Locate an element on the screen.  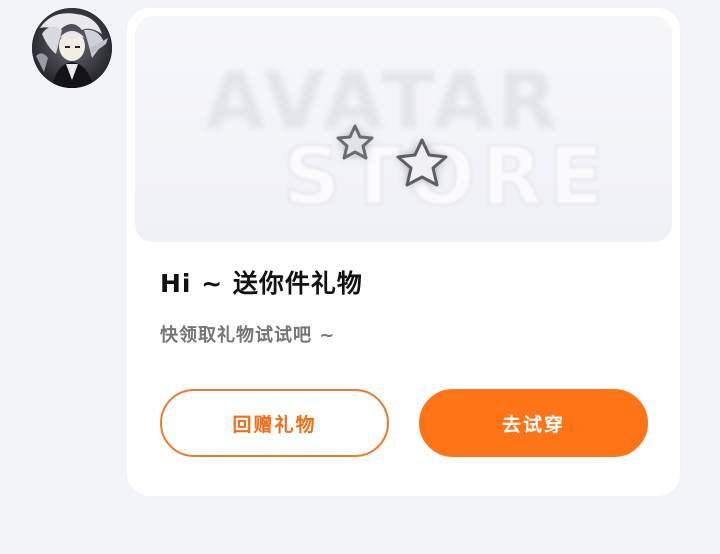
avatar is located at coordinates (72, 48).